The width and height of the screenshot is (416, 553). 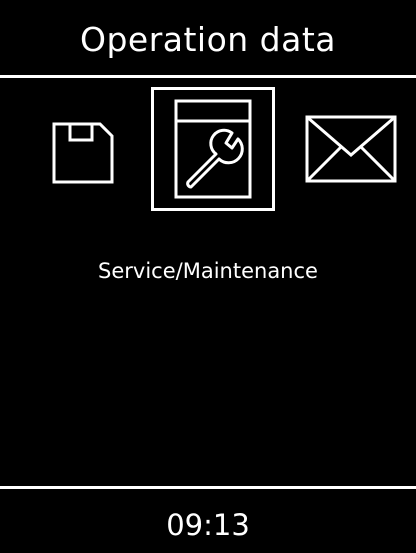 What do you see at coordinates (208, 525) in the screenshot?
I see `clock: 09:13` at bounding box center [208, 525].